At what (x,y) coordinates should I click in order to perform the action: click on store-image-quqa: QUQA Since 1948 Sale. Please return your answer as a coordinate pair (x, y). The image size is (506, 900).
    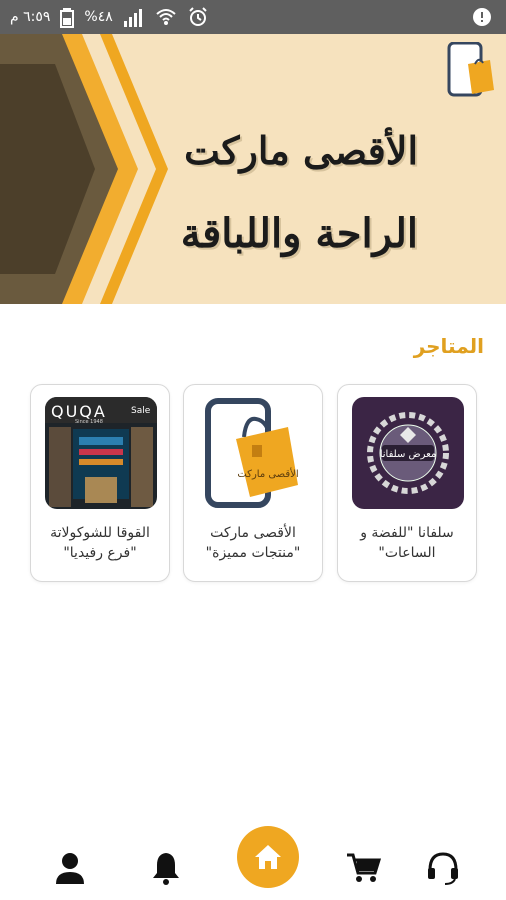
    Looking at the image, I should click on (101, 453).